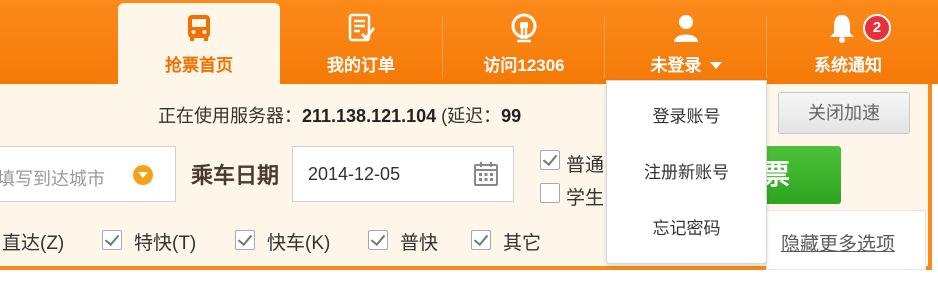 The image size is (938, 283). I want to click on tab-my-orders: 我的订单, so click(361, 42).